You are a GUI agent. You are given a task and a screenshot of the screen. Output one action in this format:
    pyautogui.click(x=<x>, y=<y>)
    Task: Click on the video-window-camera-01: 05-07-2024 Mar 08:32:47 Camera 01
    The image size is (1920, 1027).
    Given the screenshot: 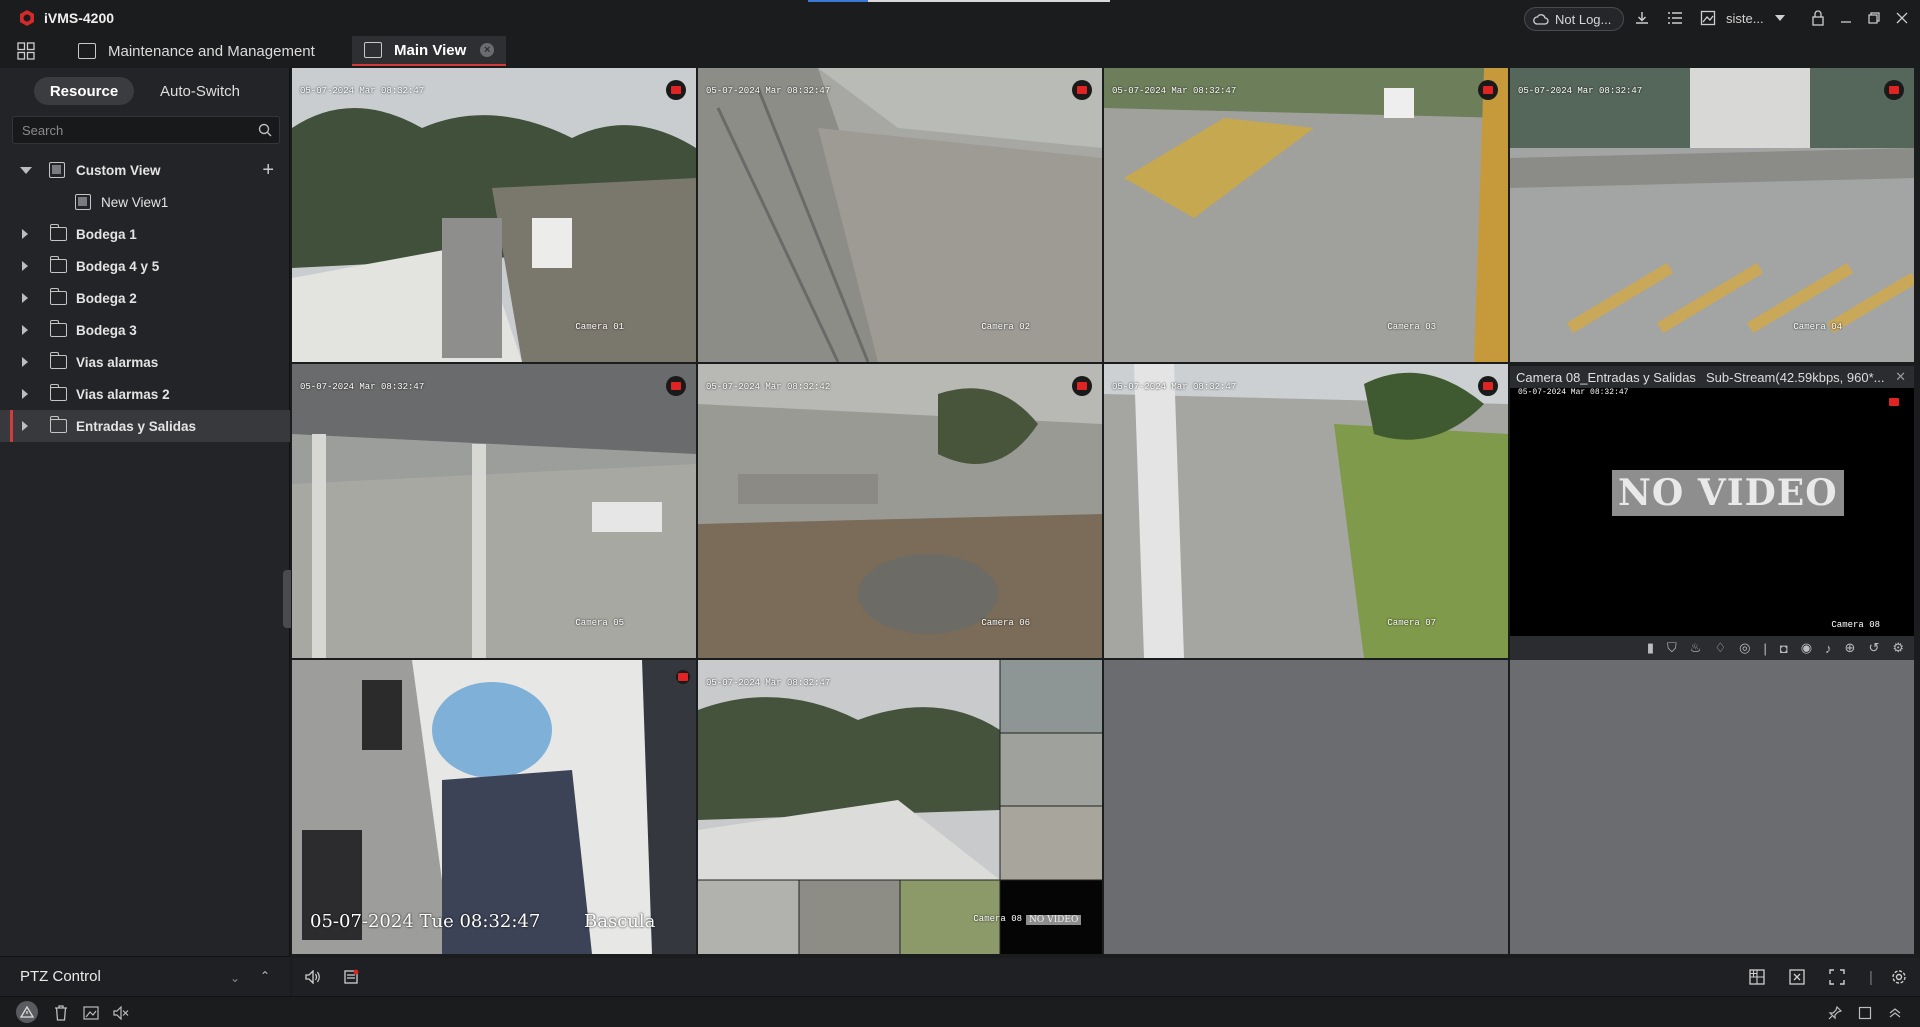 What is the action you would take?
    pyautogui.click(x=494, y=215)
    